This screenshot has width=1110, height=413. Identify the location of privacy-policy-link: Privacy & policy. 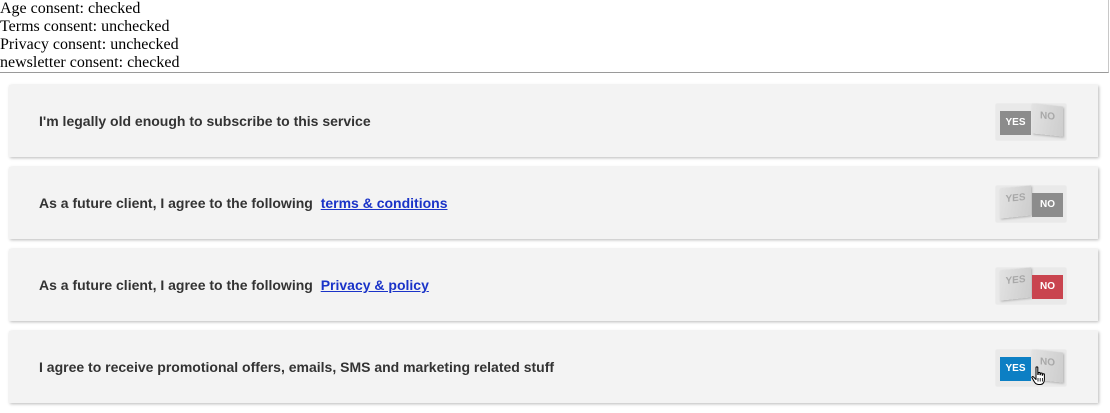
(375, 285).